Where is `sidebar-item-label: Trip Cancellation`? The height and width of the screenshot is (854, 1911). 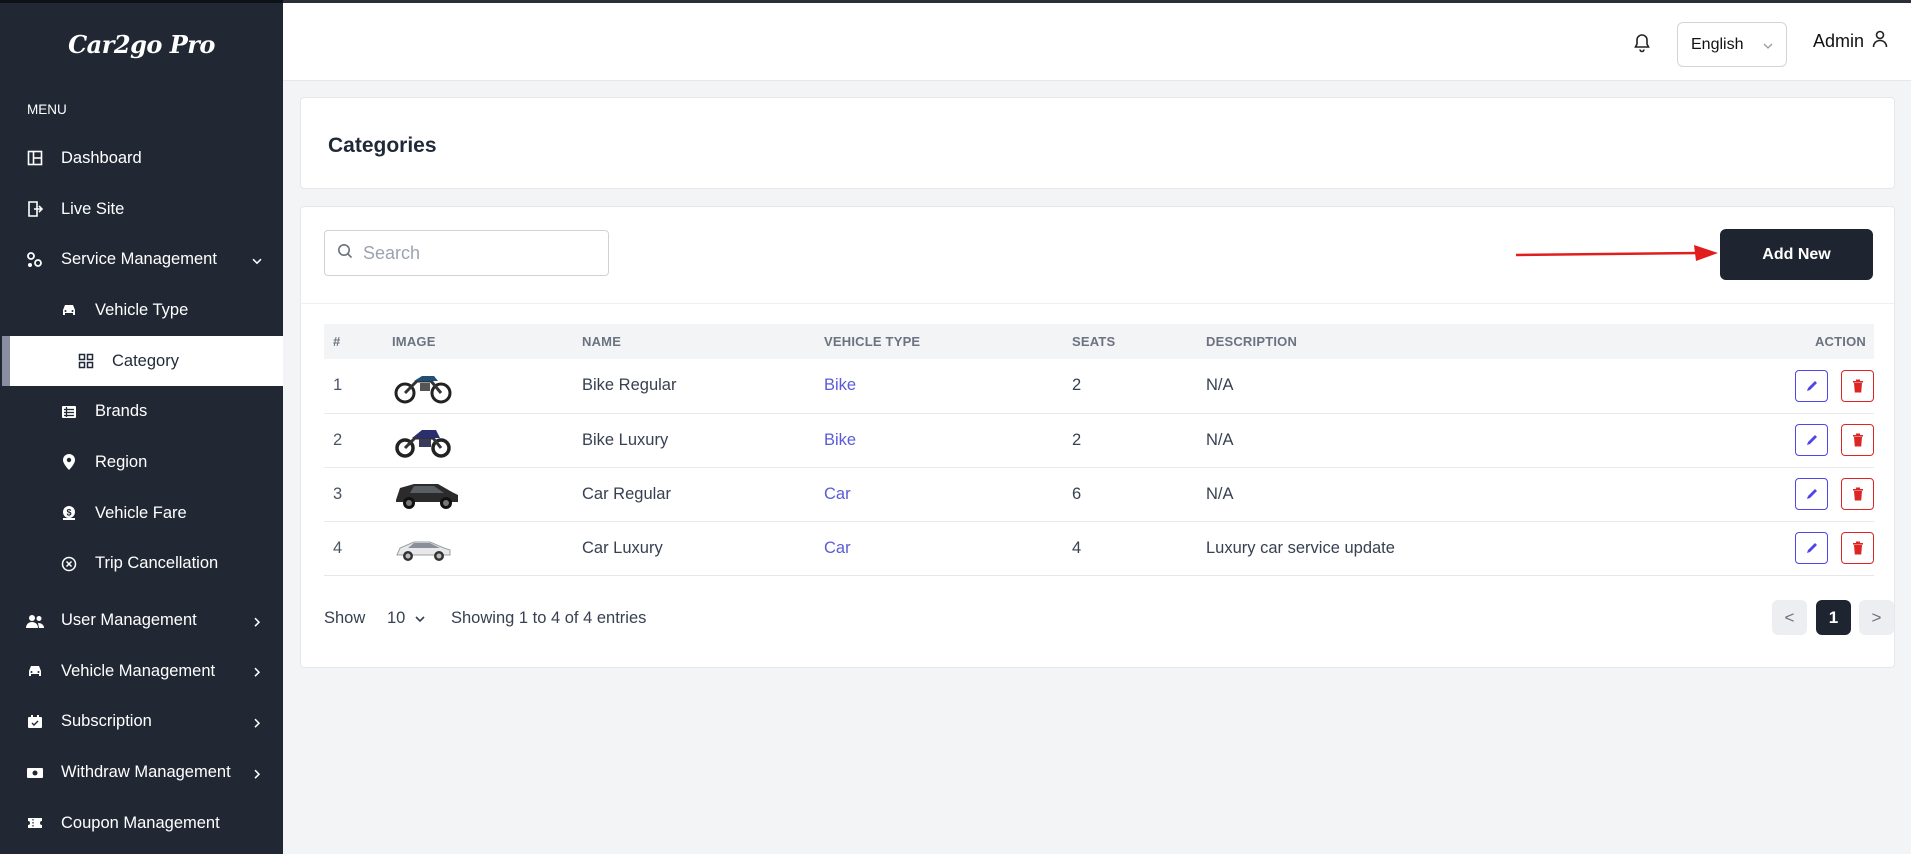 sidebar-item-label: Trip Cancellation is located at coordinates (157, 563).